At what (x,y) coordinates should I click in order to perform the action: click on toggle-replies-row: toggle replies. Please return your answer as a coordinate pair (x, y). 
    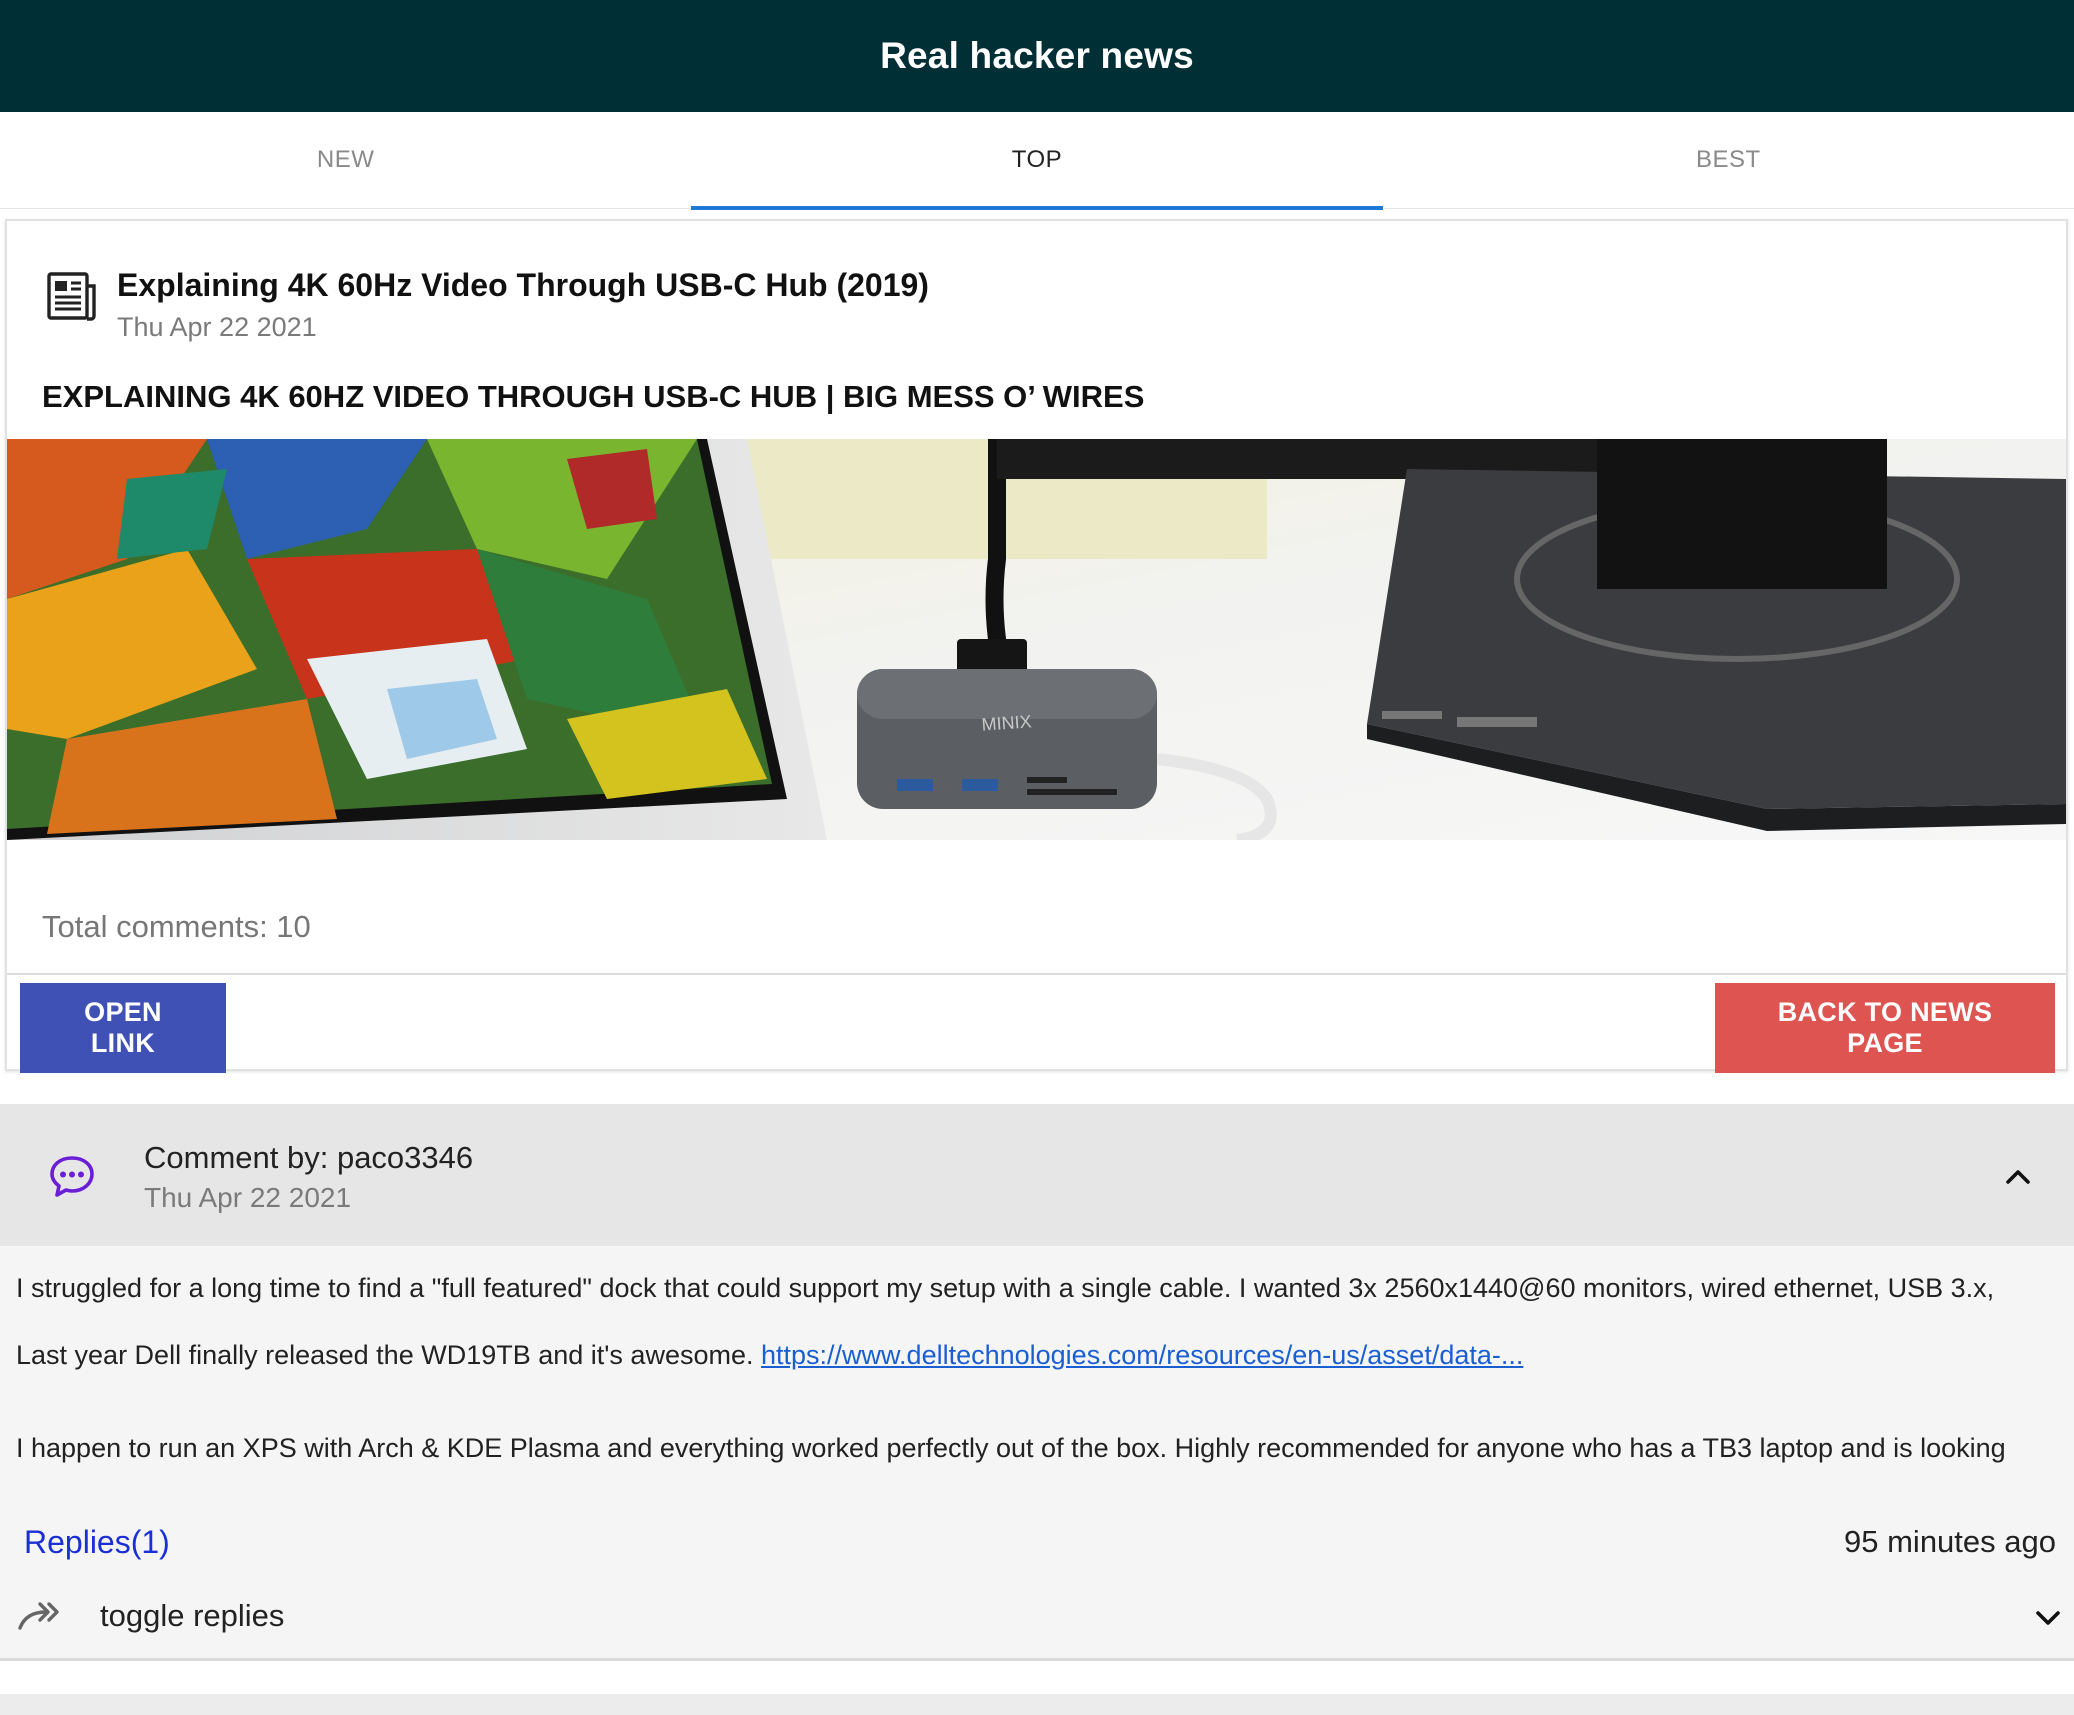
    Looking at the image, I should click on (1037, 1618).